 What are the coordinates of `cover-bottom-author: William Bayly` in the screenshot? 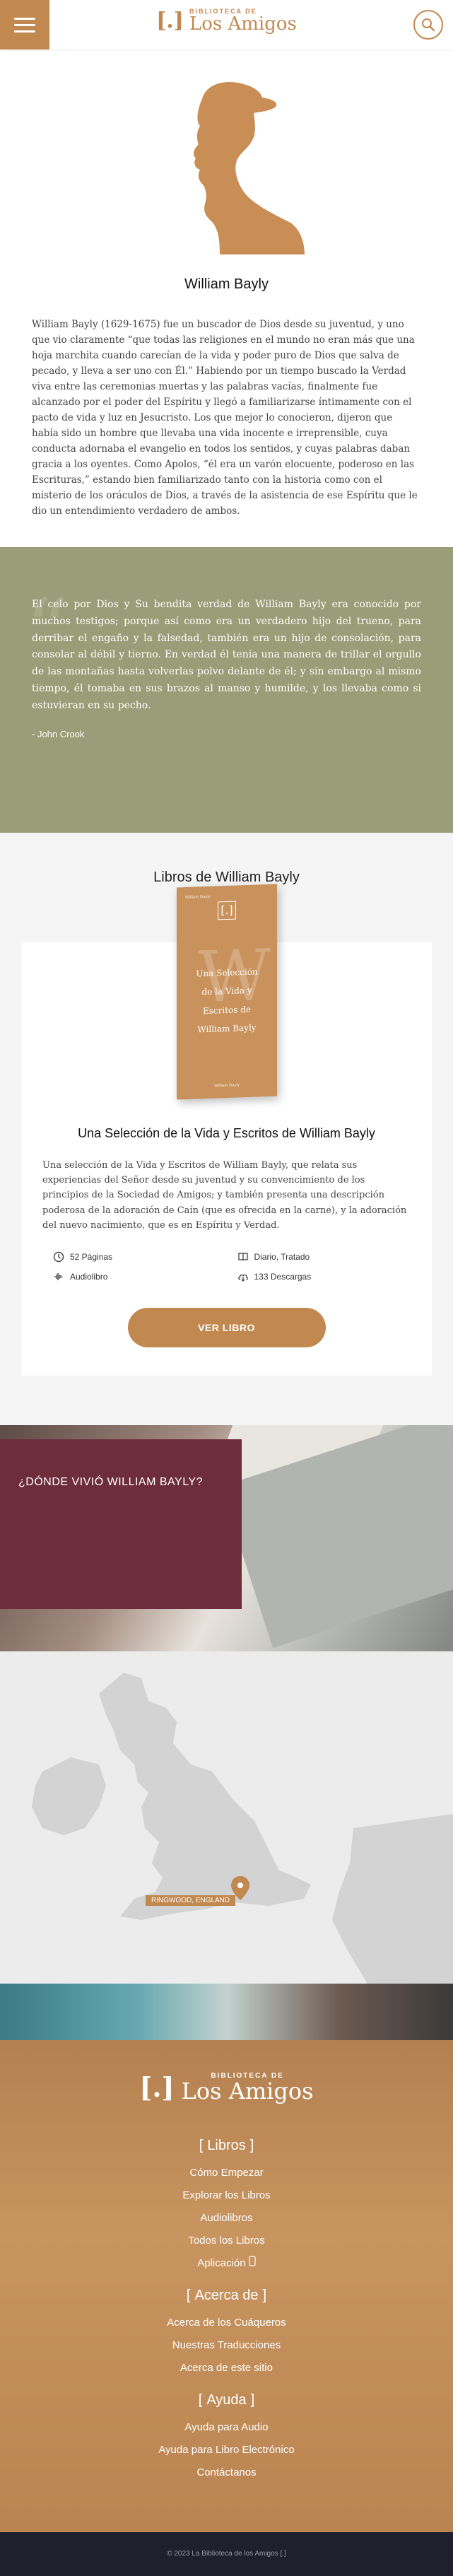 It's located at (226, 1086).